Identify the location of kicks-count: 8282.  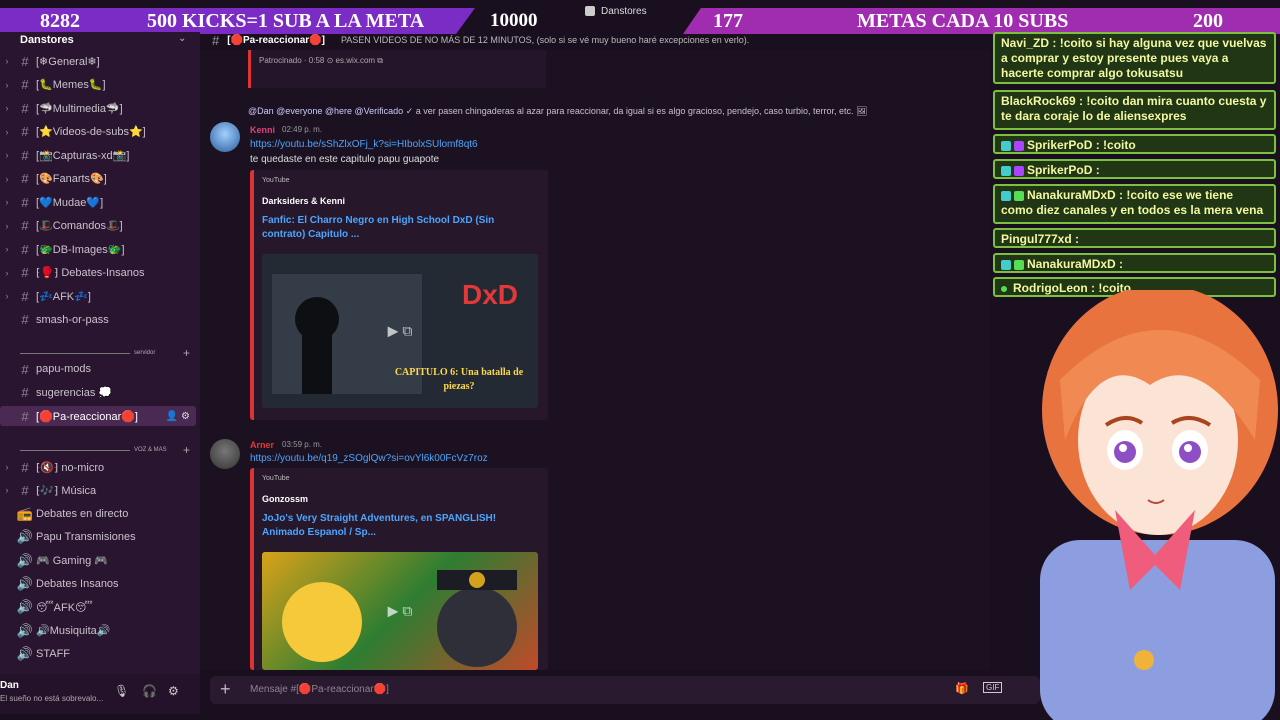
(60, 20).